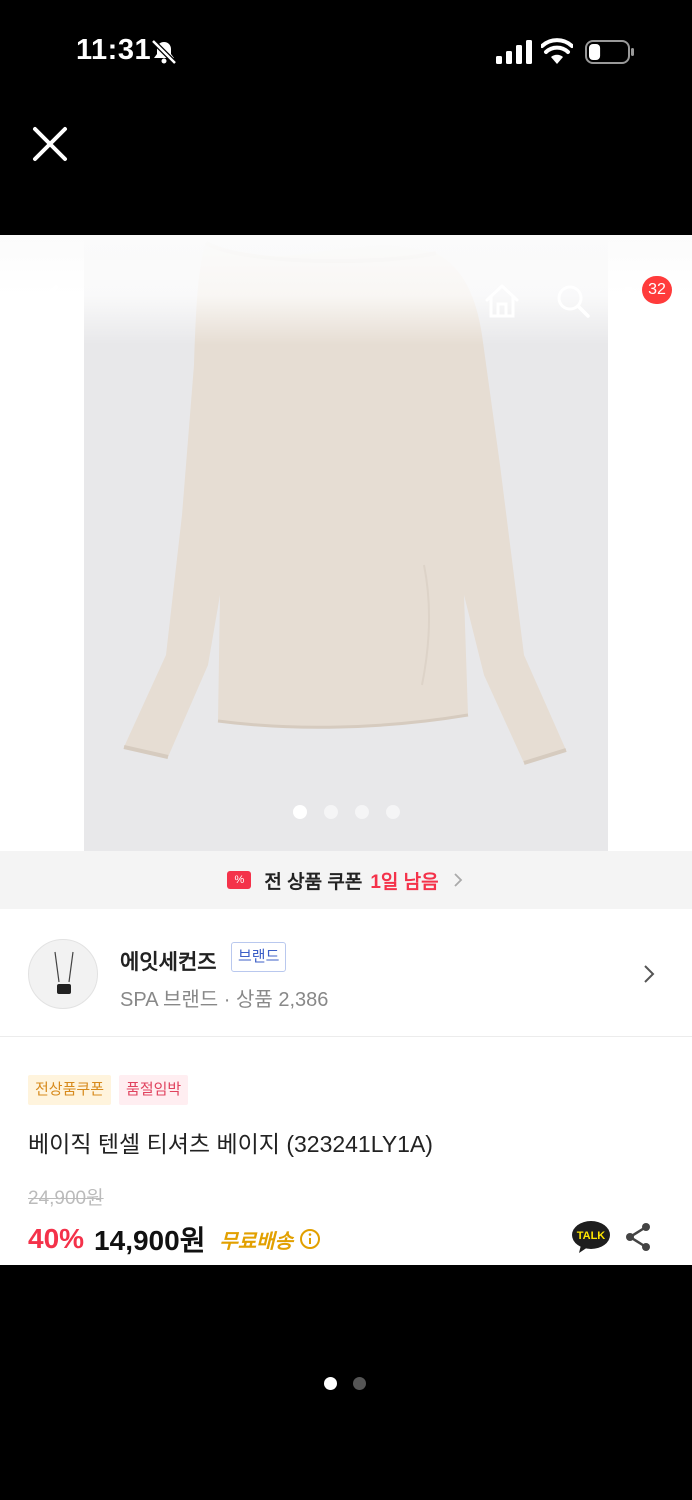 This screenshot has width=692, height=1500. I want to click on coupon-banner: % 전 상품 쿠폰 1일 남음, so click(346, 880).